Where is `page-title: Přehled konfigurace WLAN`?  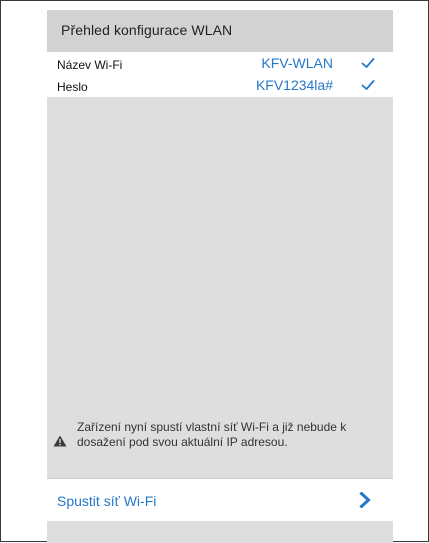
page-title: Přehled konfigurace WLAN is located at coordinates (147, 30).